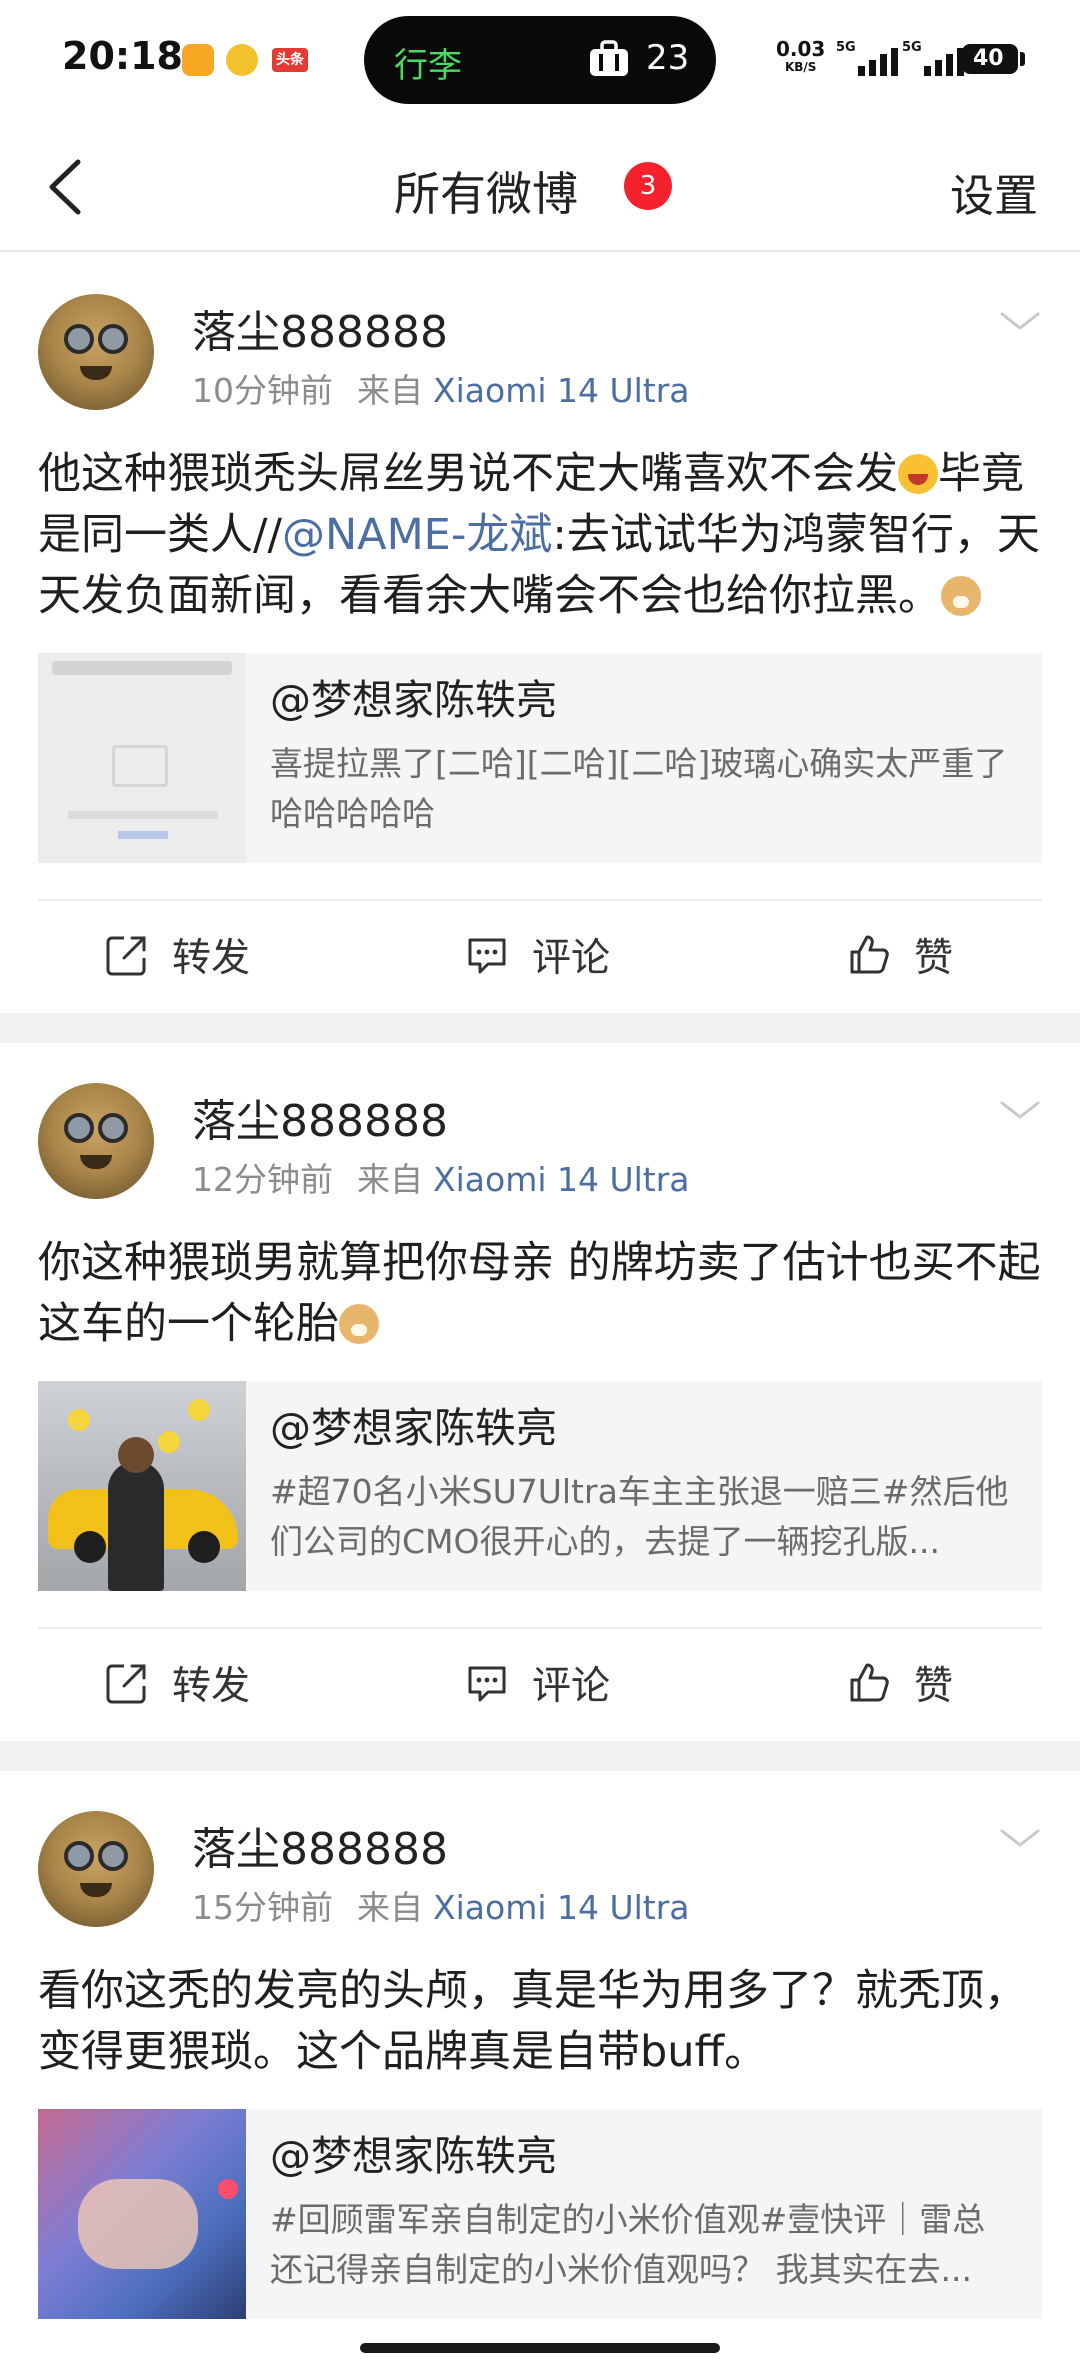  I want to click on nav-bar: 所有微博 3 设置, so click(540, 186).